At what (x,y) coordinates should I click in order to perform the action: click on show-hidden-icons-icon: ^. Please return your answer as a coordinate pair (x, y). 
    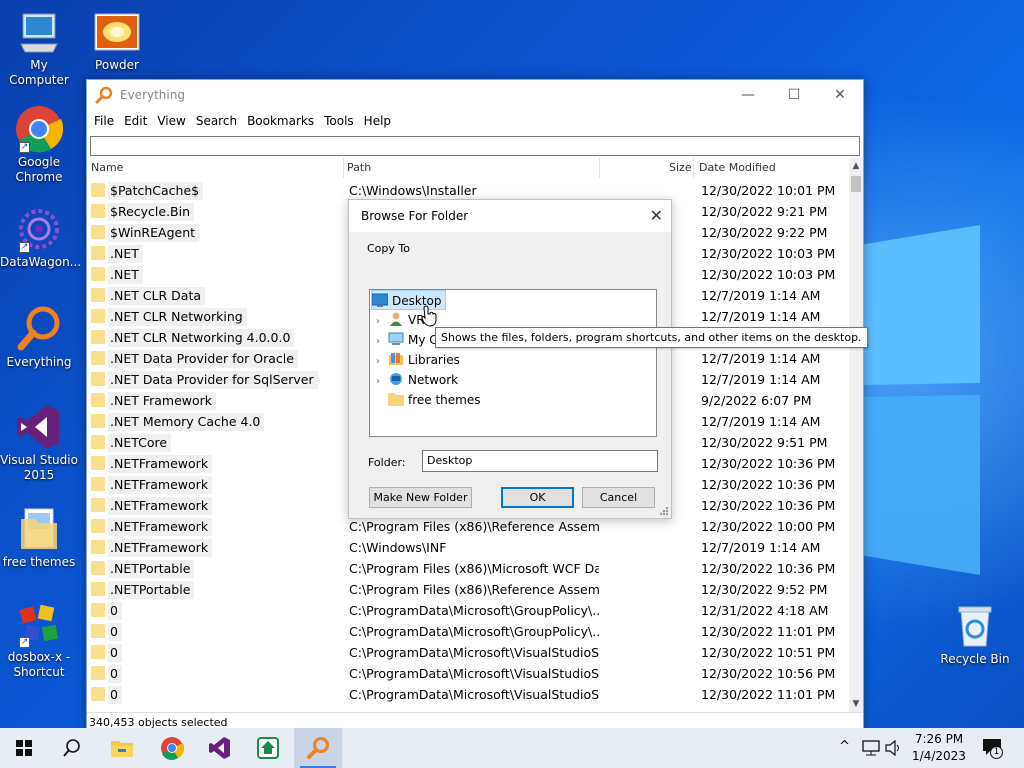
    Looking at the image, I should click on (844, 746).